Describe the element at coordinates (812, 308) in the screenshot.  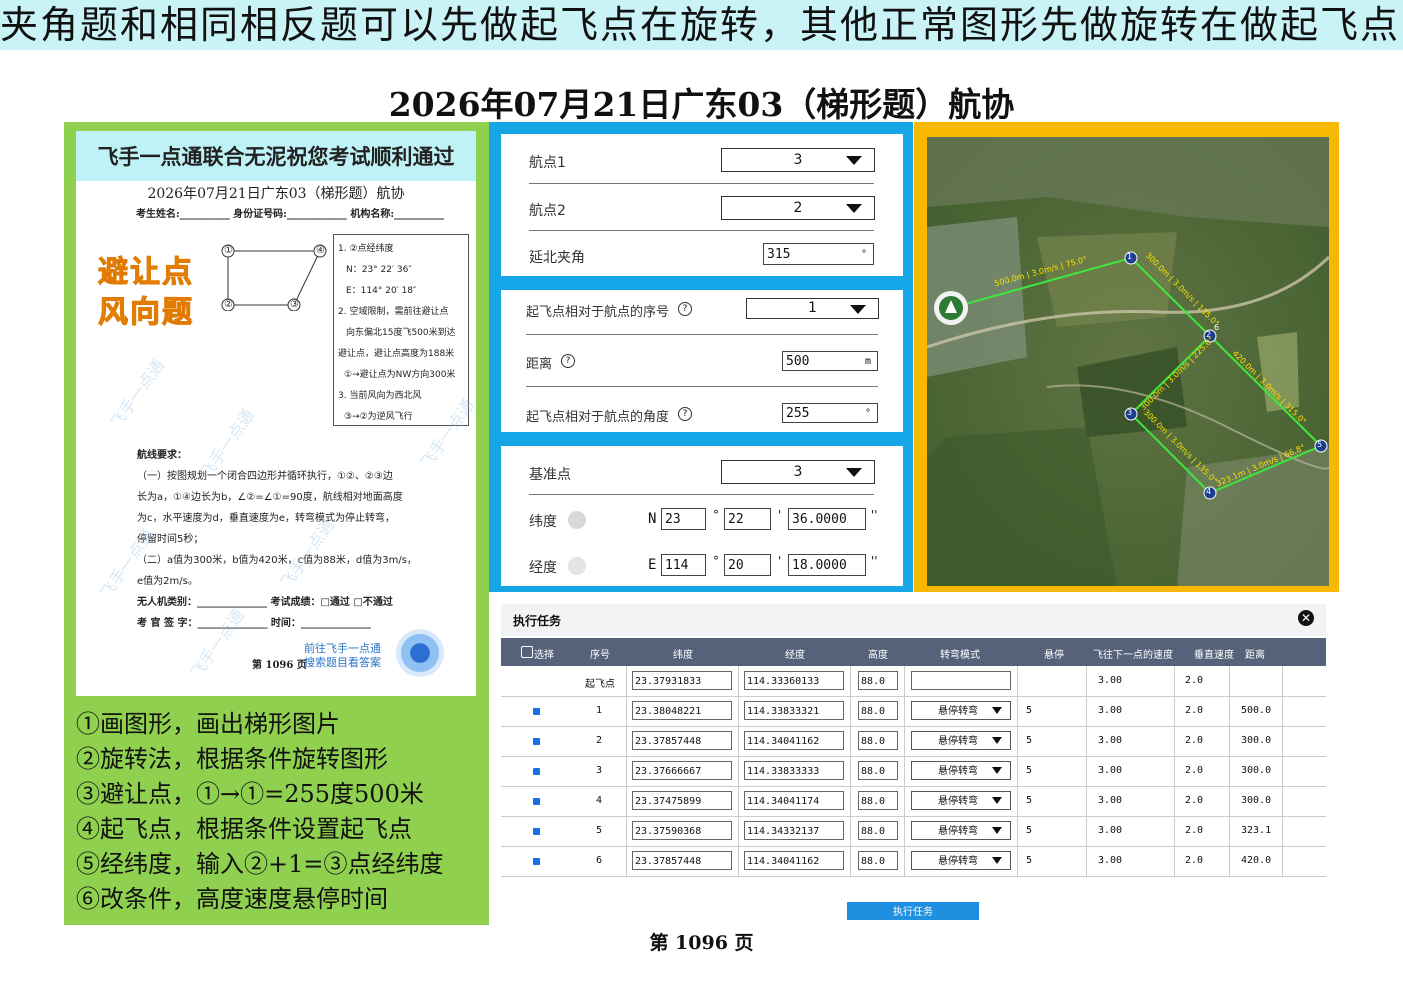
I see `takeoff-index-select: 1` at that location.